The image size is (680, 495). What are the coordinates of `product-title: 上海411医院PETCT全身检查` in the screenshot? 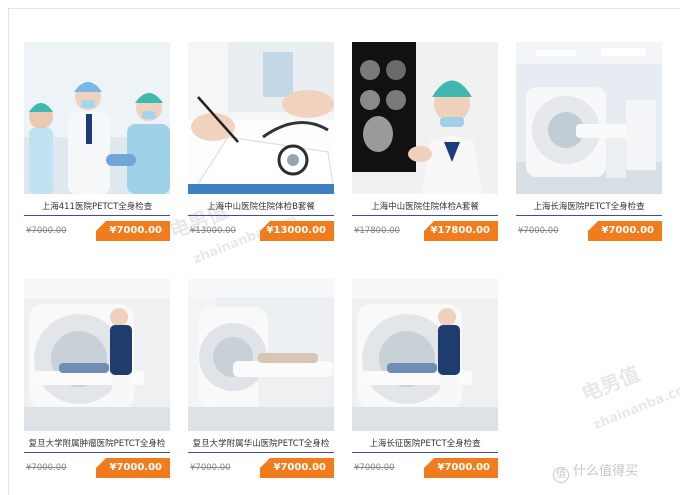 It's located at (97, 207).